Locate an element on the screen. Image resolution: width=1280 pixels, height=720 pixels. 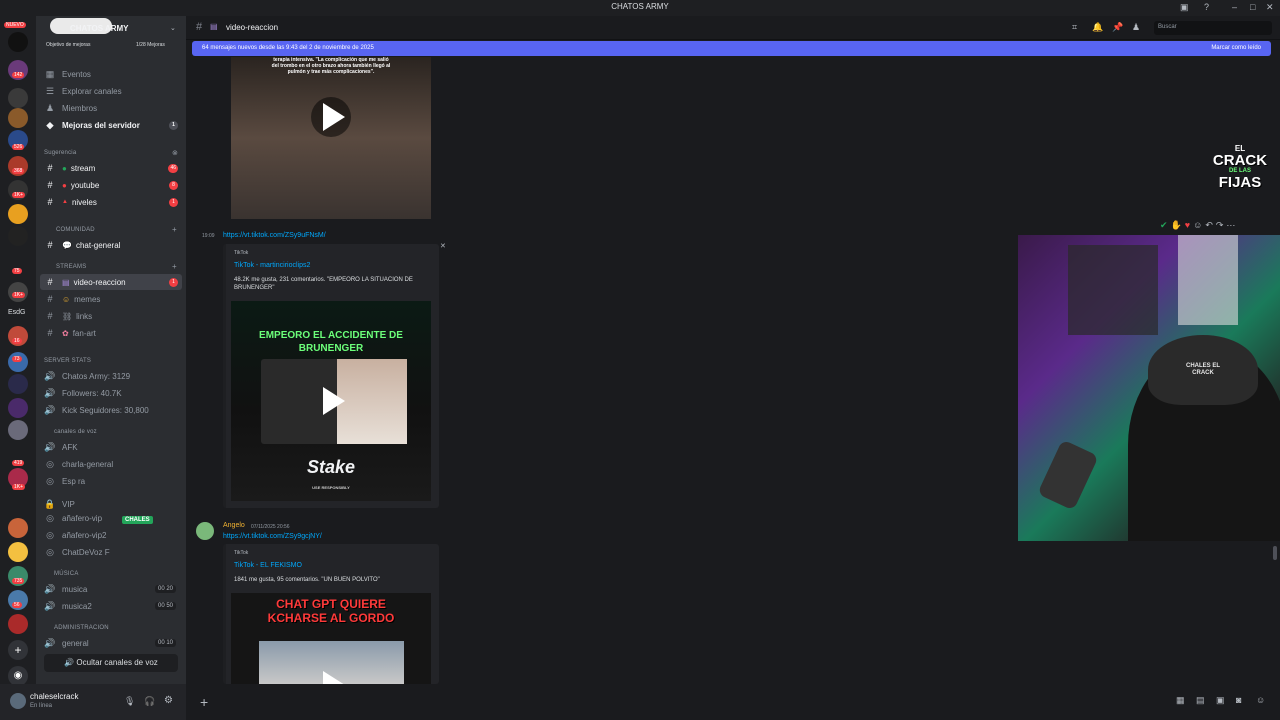
check-reaction-icon: ✔ is located at coordinates (1165, 225).